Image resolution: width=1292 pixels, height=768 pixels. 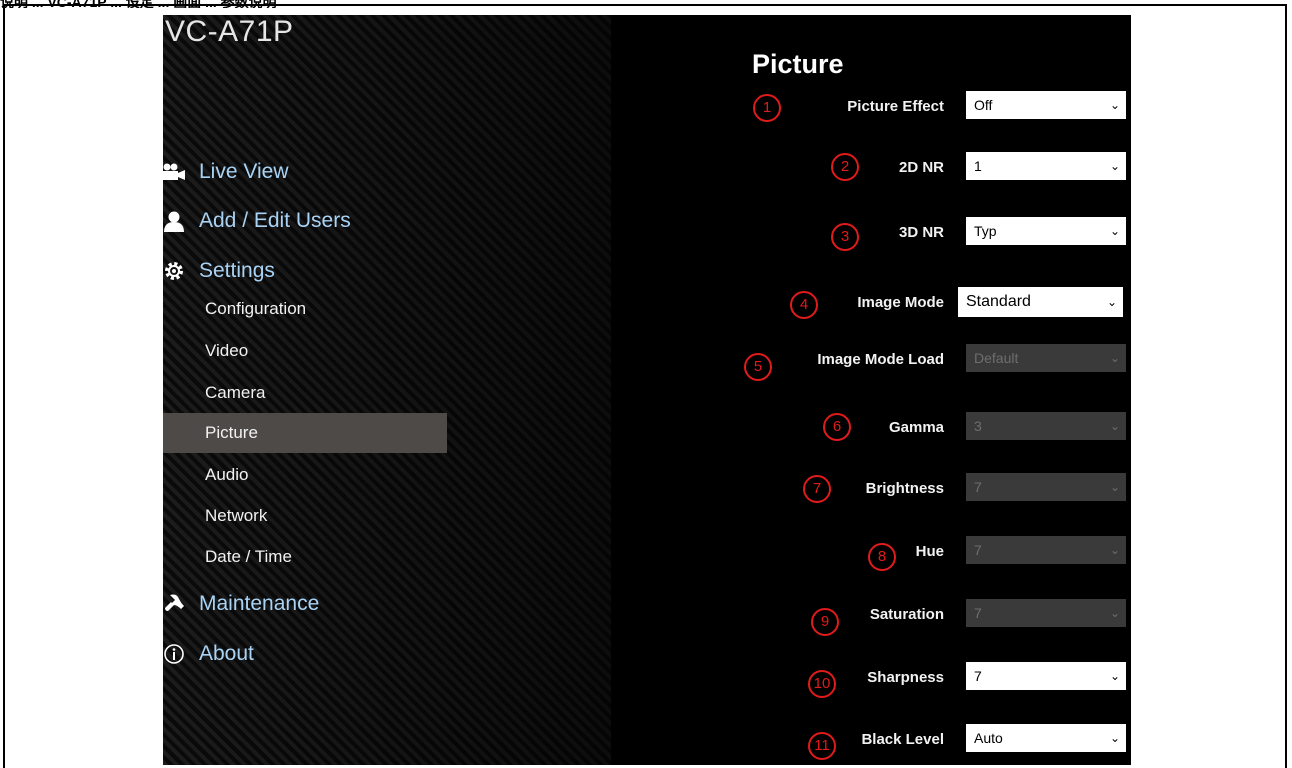 I want to click on camera-icon, so click(x=177, y=172).